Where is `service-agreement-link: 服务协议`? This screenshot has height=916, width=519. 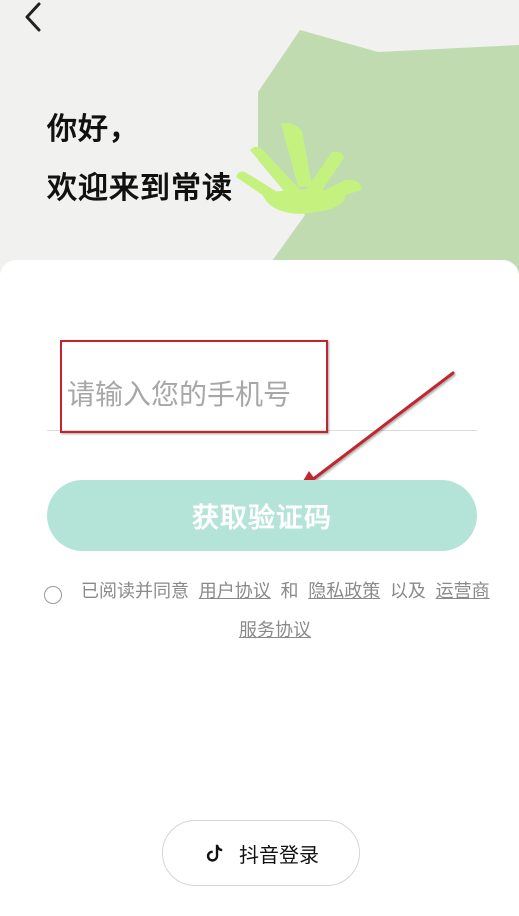
service-agreement-link: 服务协议 is located at coordinates (275, 630).